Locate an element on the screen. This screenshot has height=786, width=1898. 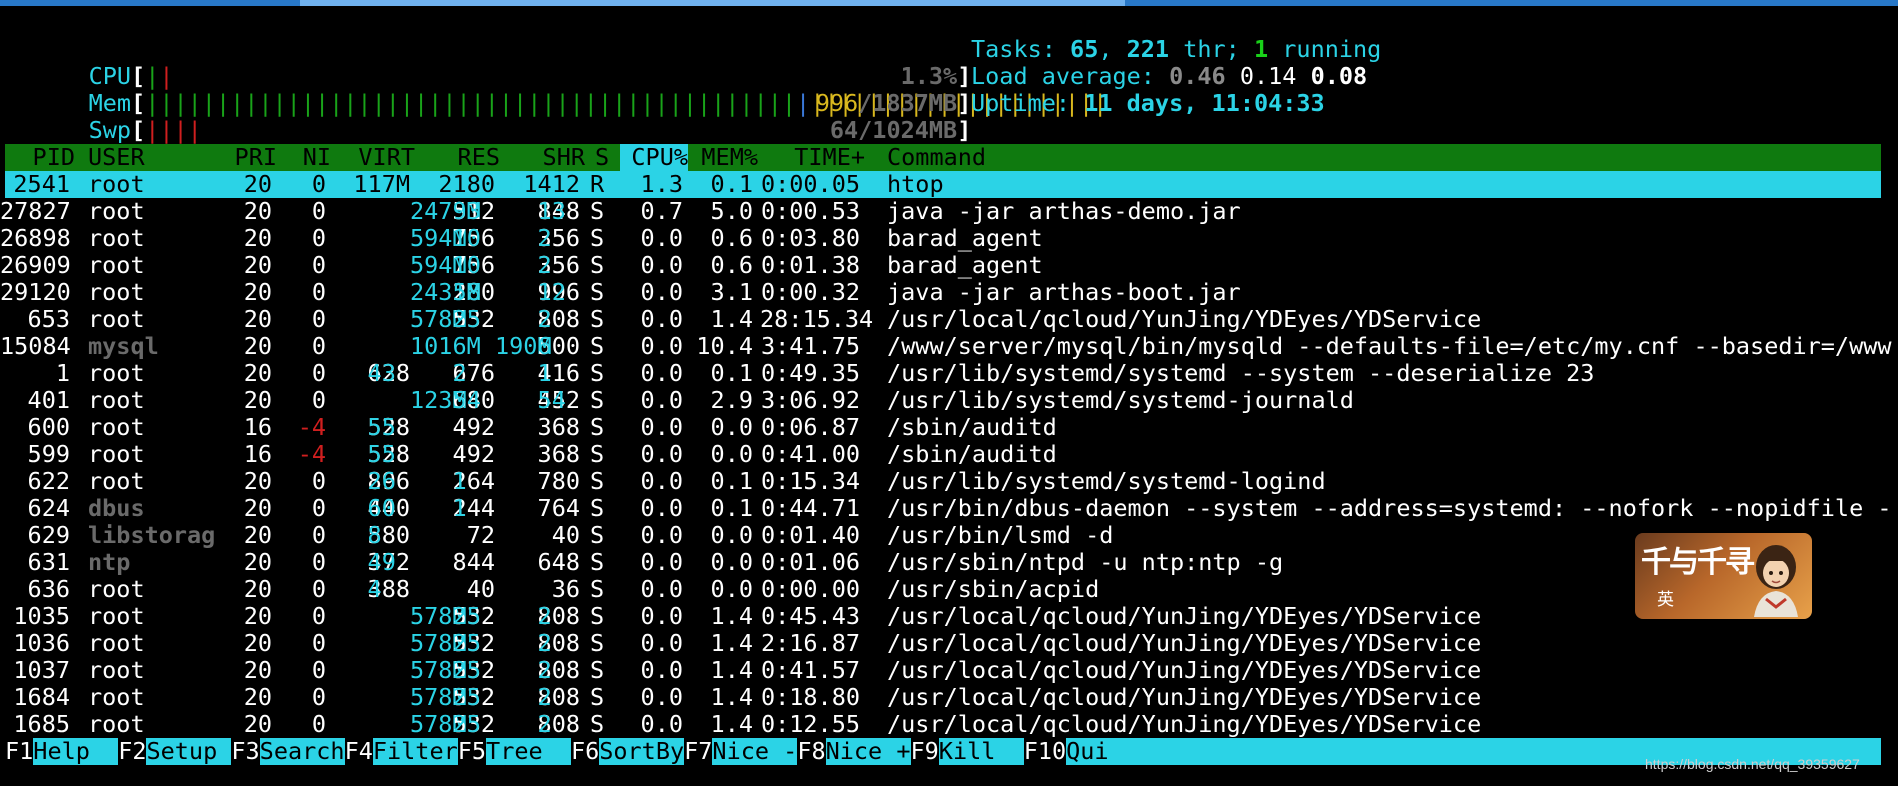
command-cell: /sbin/auditd is located at coordinates (972, 454).